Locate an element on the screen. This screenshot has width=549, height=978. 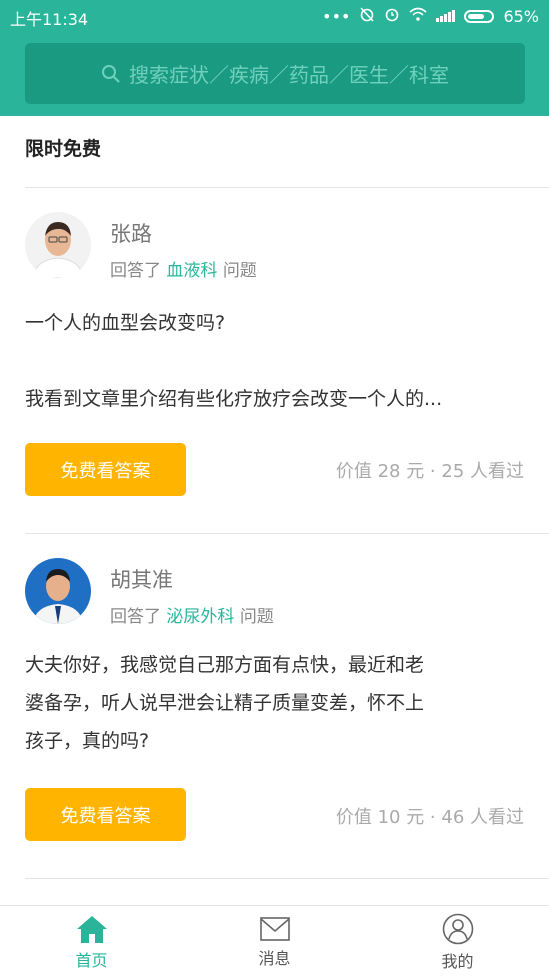
tab-messages: 消息 is located at coordinates (274, 942).